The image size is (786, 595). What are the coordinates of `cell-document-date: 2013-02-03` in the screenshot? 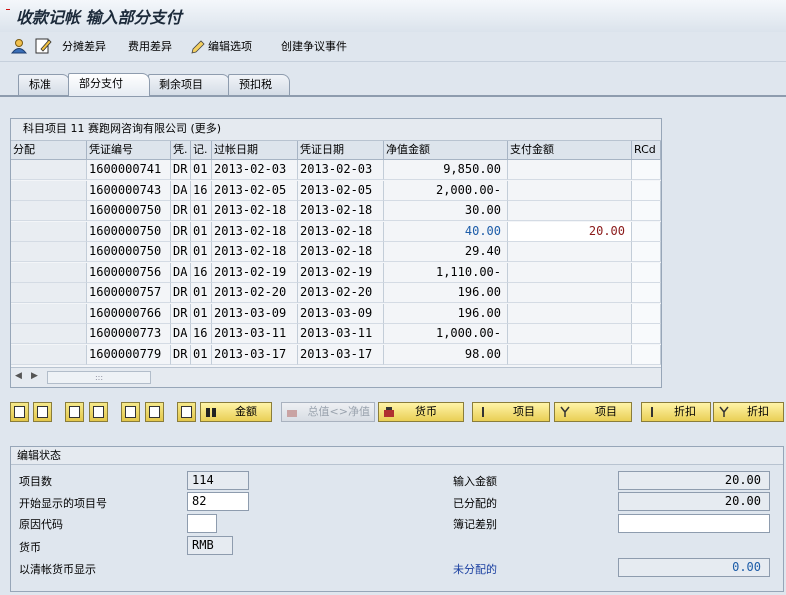 It's located at (341, 170).